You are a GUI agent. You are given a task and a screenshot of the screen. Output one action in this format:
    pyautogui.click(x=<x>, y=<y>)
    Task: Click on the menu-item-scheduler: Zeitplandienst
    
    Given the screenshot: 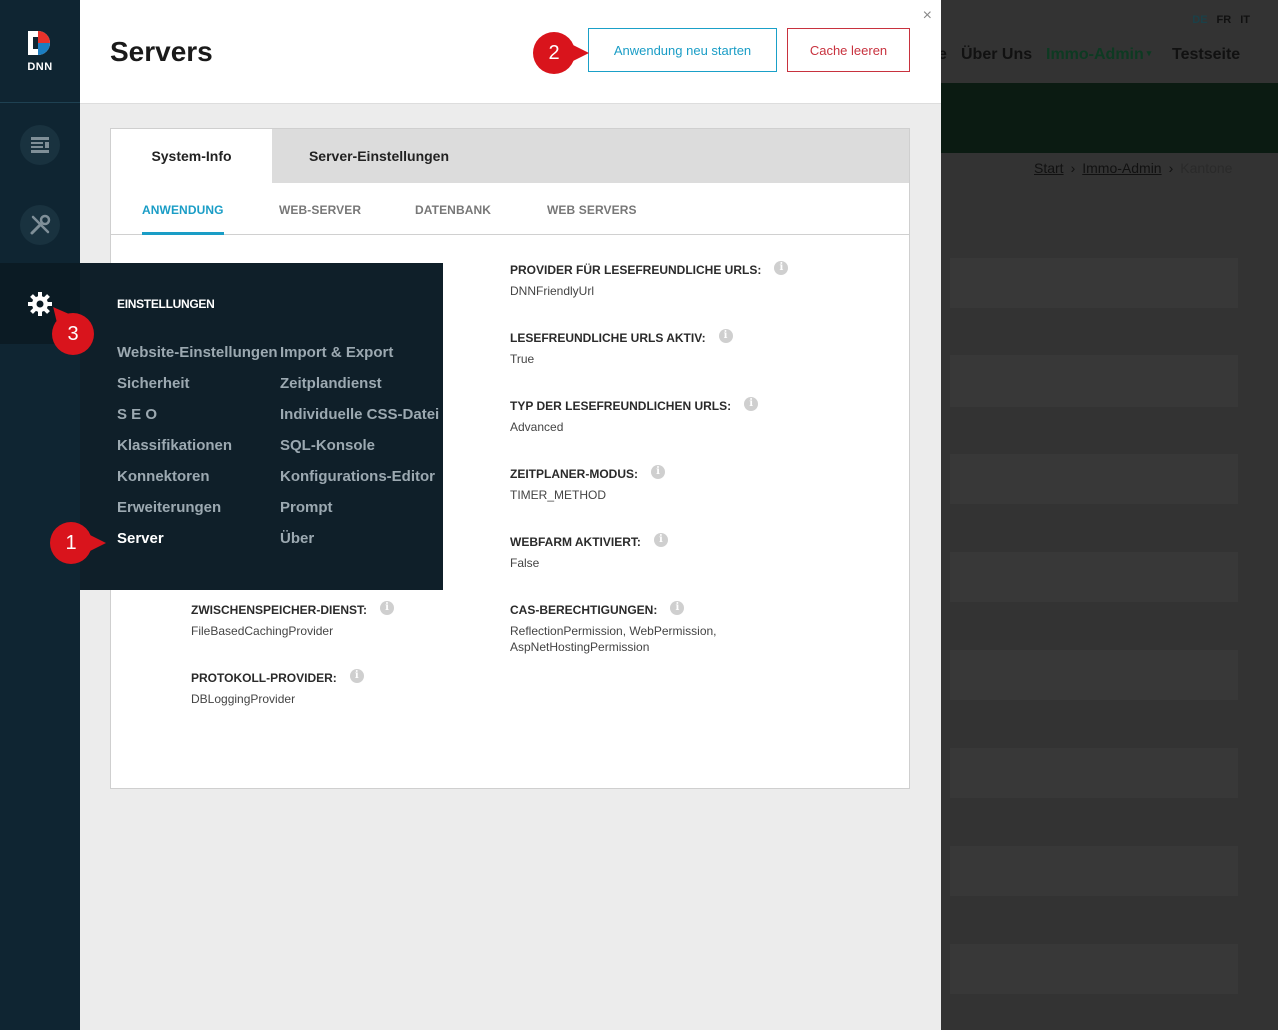 What is the action you would take?
    pyautogui.click(x=331, y=383)
    